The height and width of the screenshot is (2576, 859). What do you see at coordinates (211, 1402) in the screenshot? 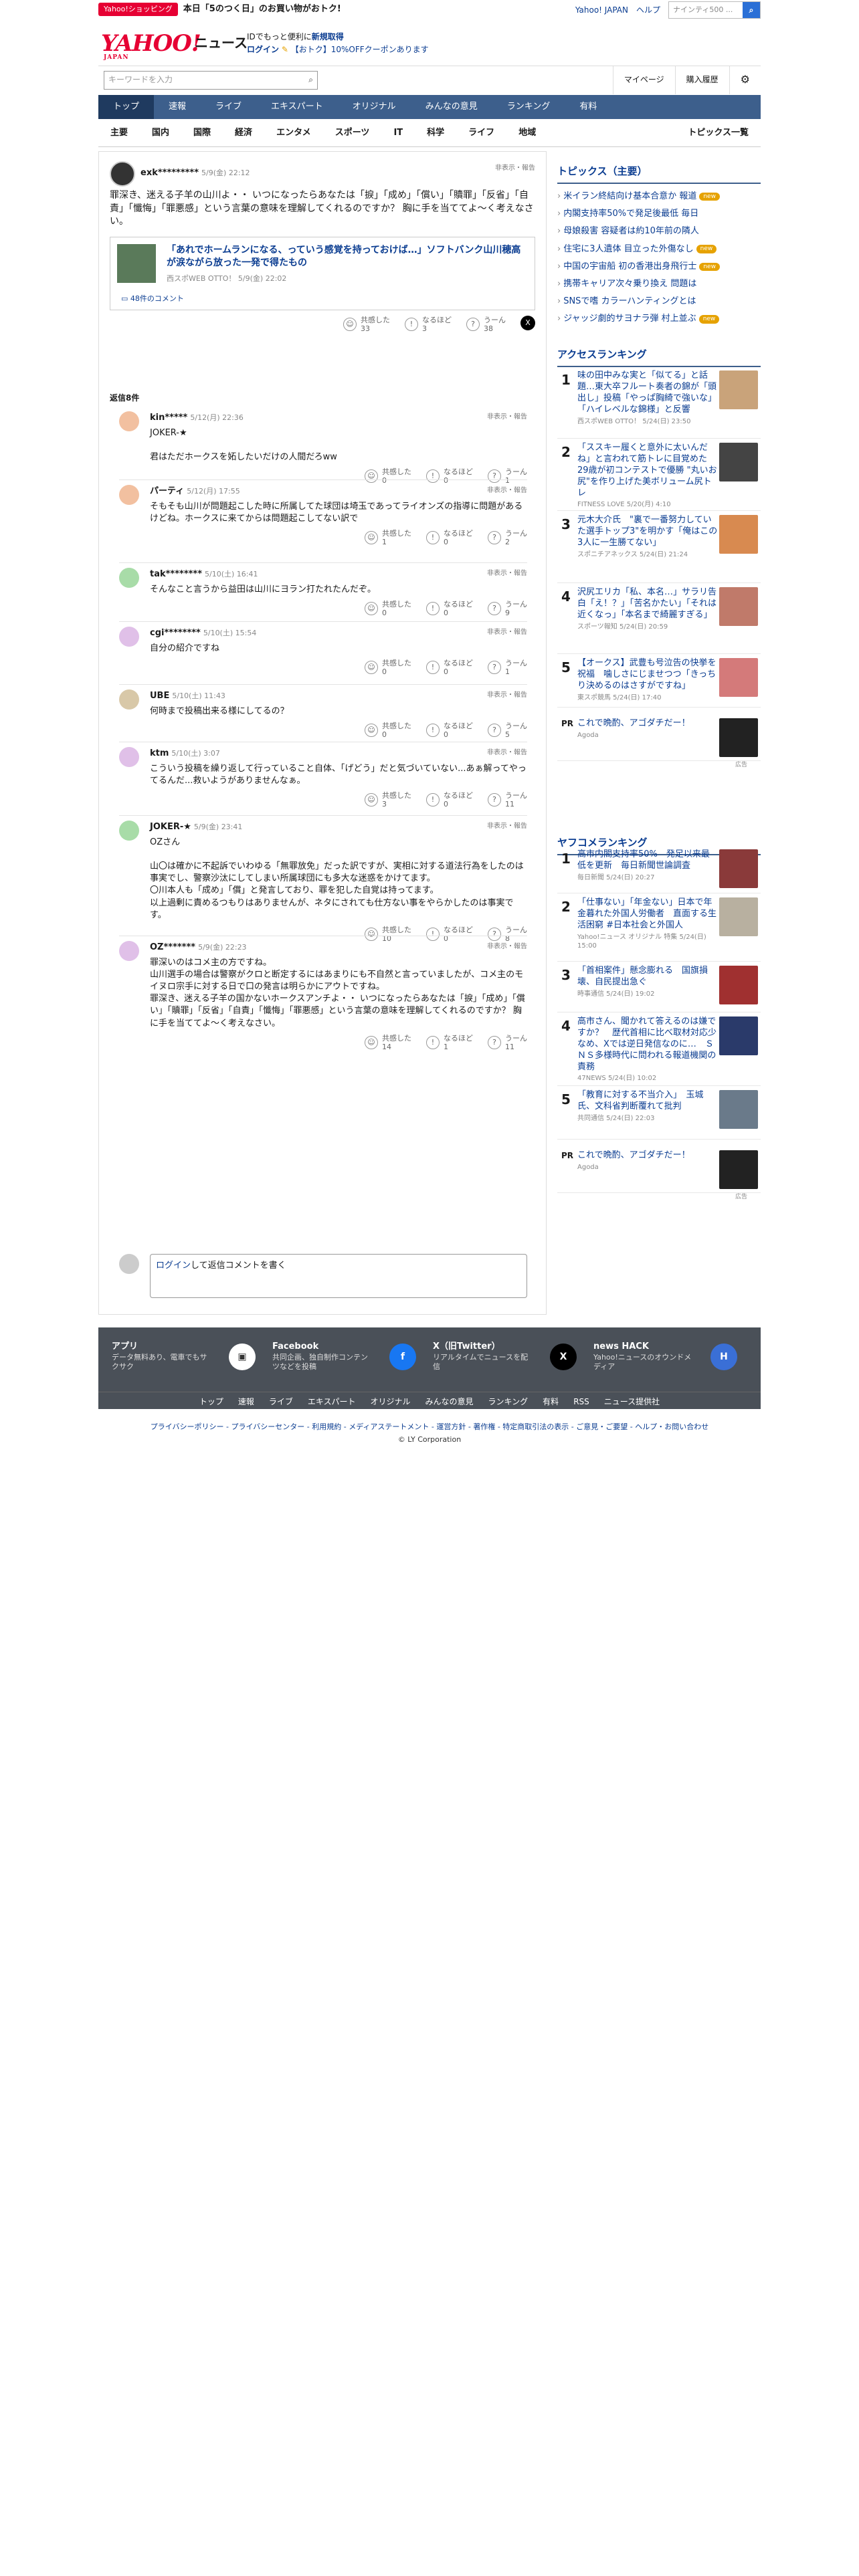
I see `footer-nav-link: トップ` at bounding box center [211, 1402].